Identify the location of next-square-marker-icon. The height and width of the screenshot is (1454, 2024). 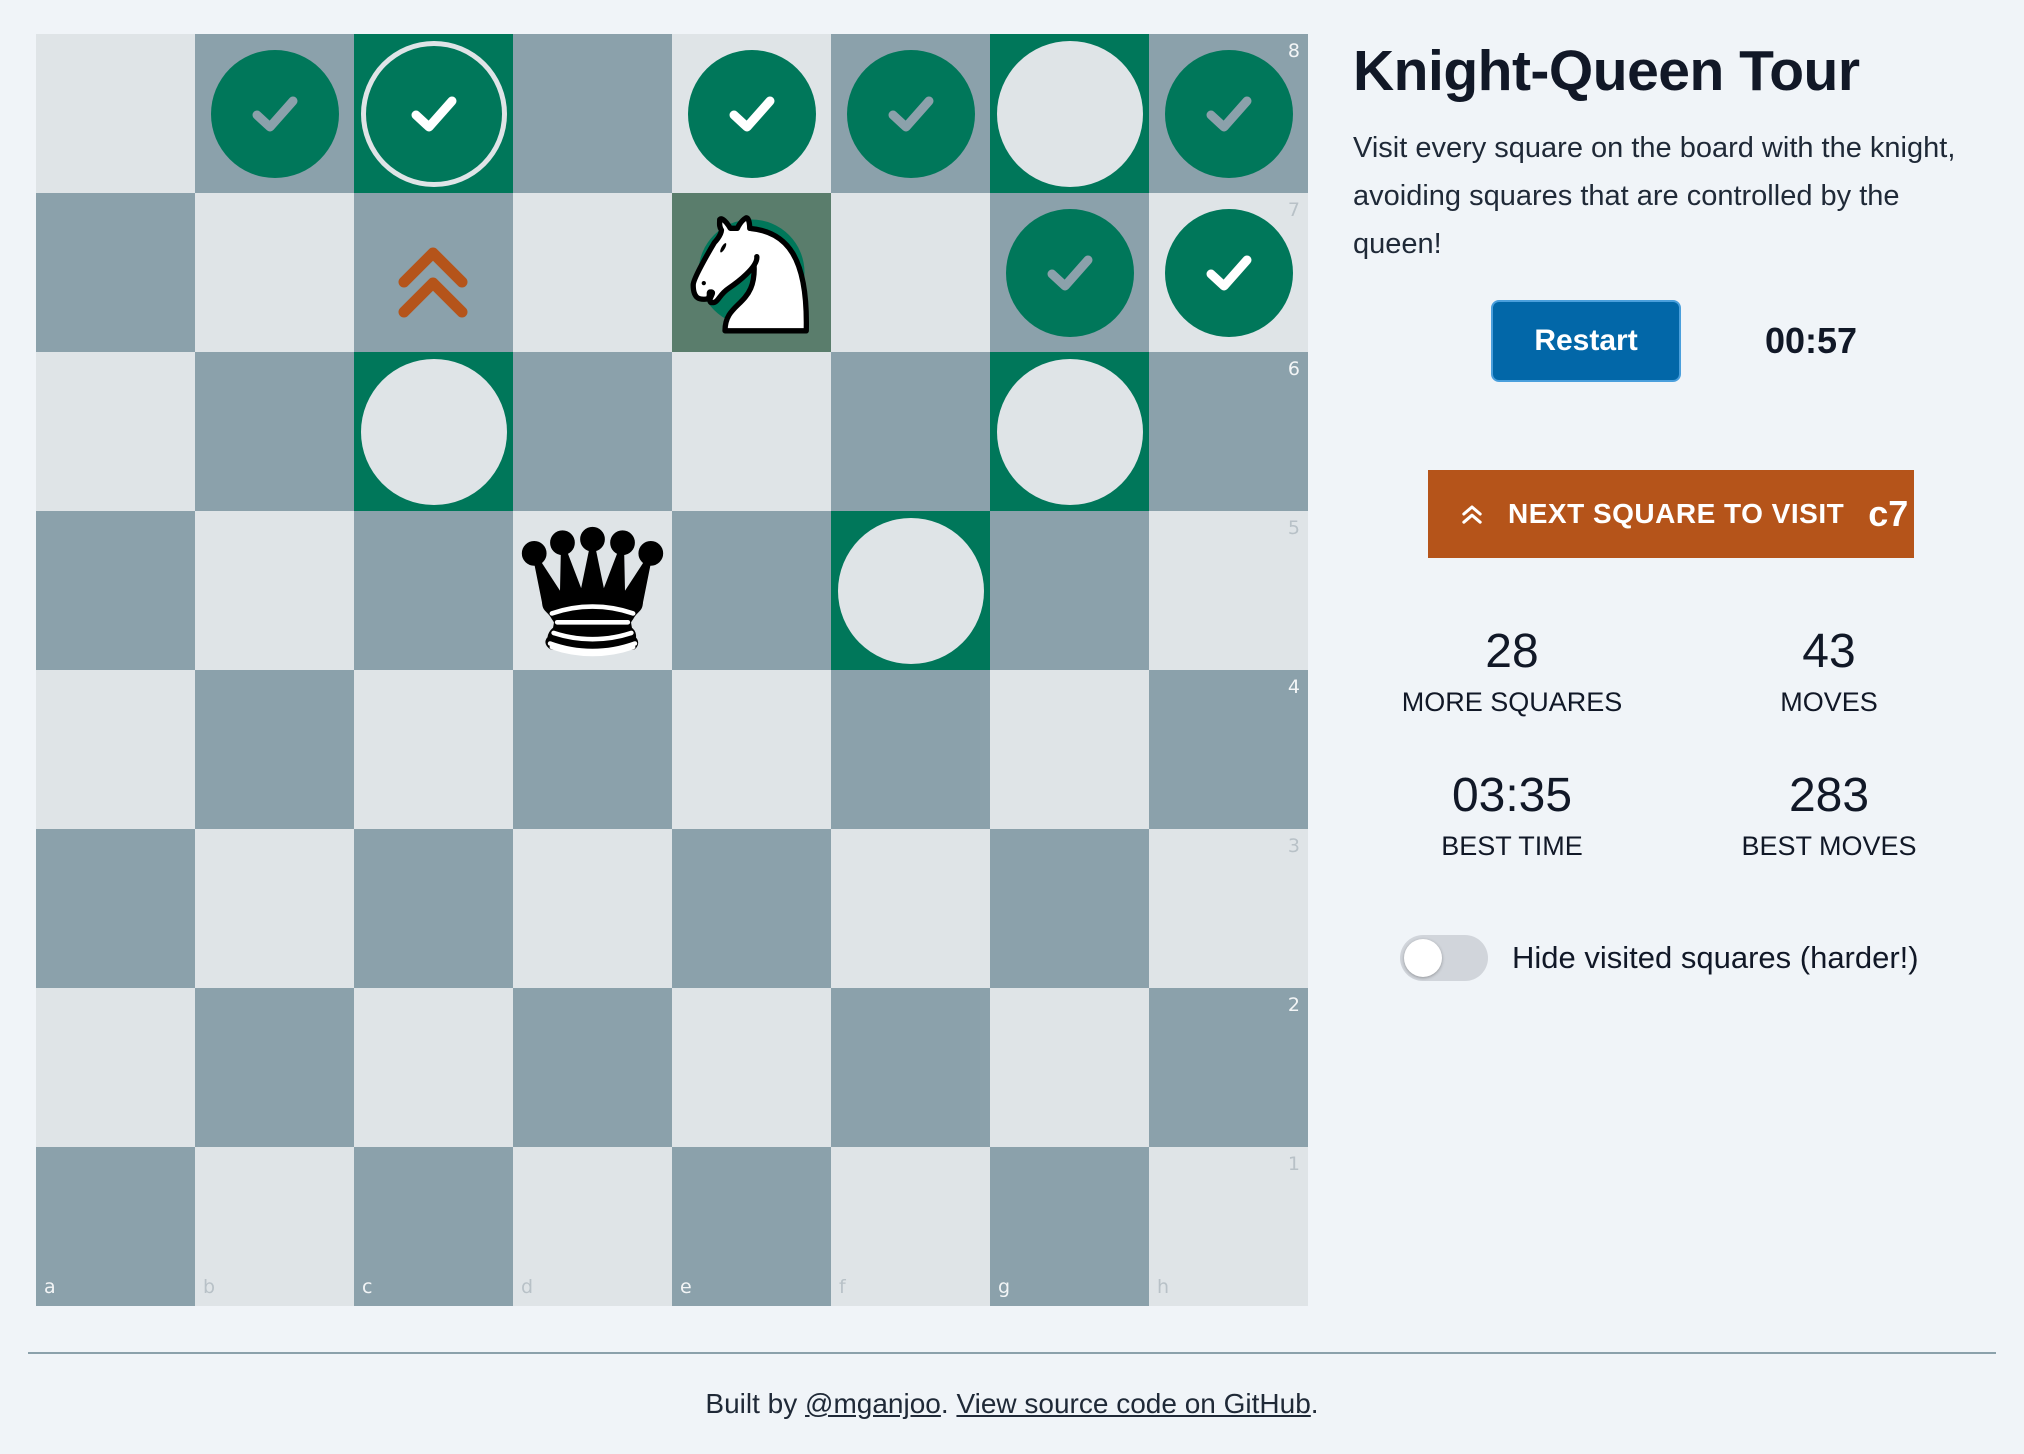
(433, 282).